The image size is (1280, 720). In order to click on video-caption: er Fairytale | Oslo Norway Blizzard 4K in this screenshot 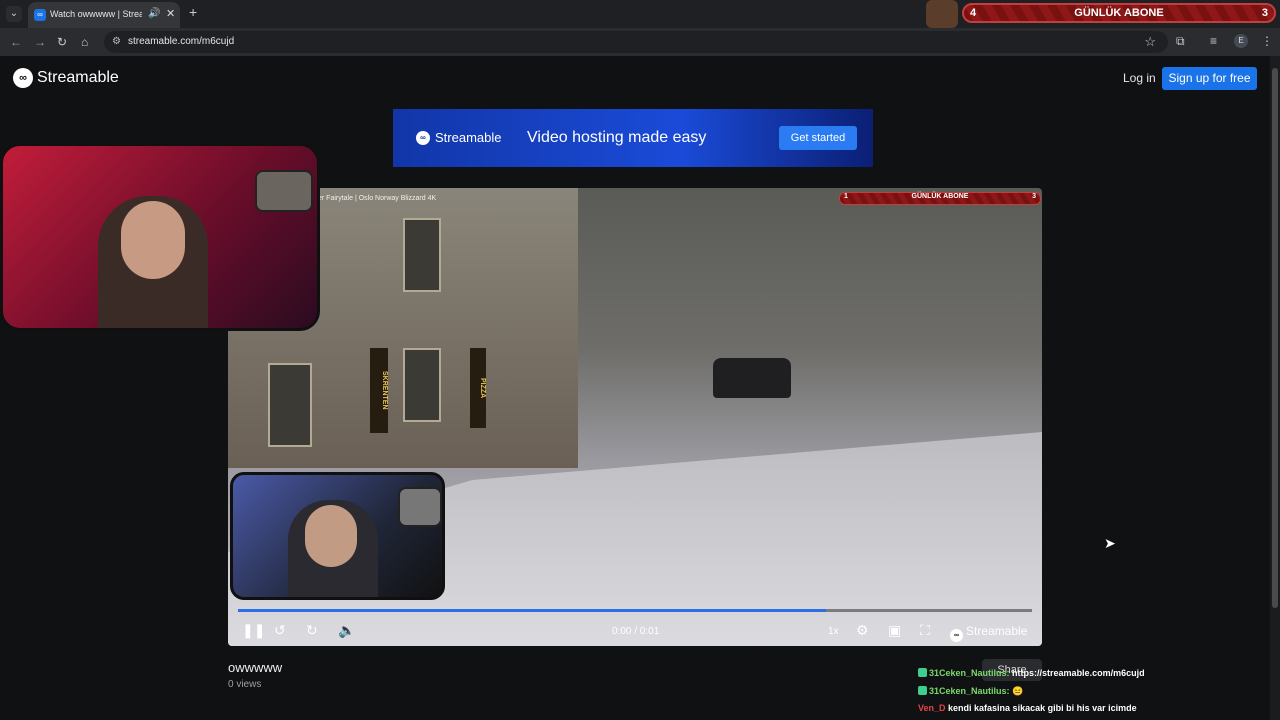, I will do `click(377, 198)`.